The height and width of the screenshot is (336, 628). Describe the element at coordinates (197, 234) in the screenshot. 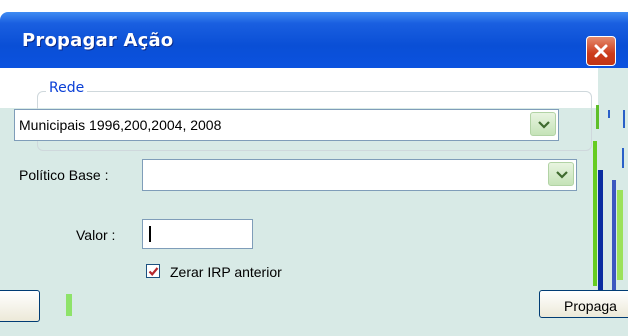

I see `valor-input` at that location.